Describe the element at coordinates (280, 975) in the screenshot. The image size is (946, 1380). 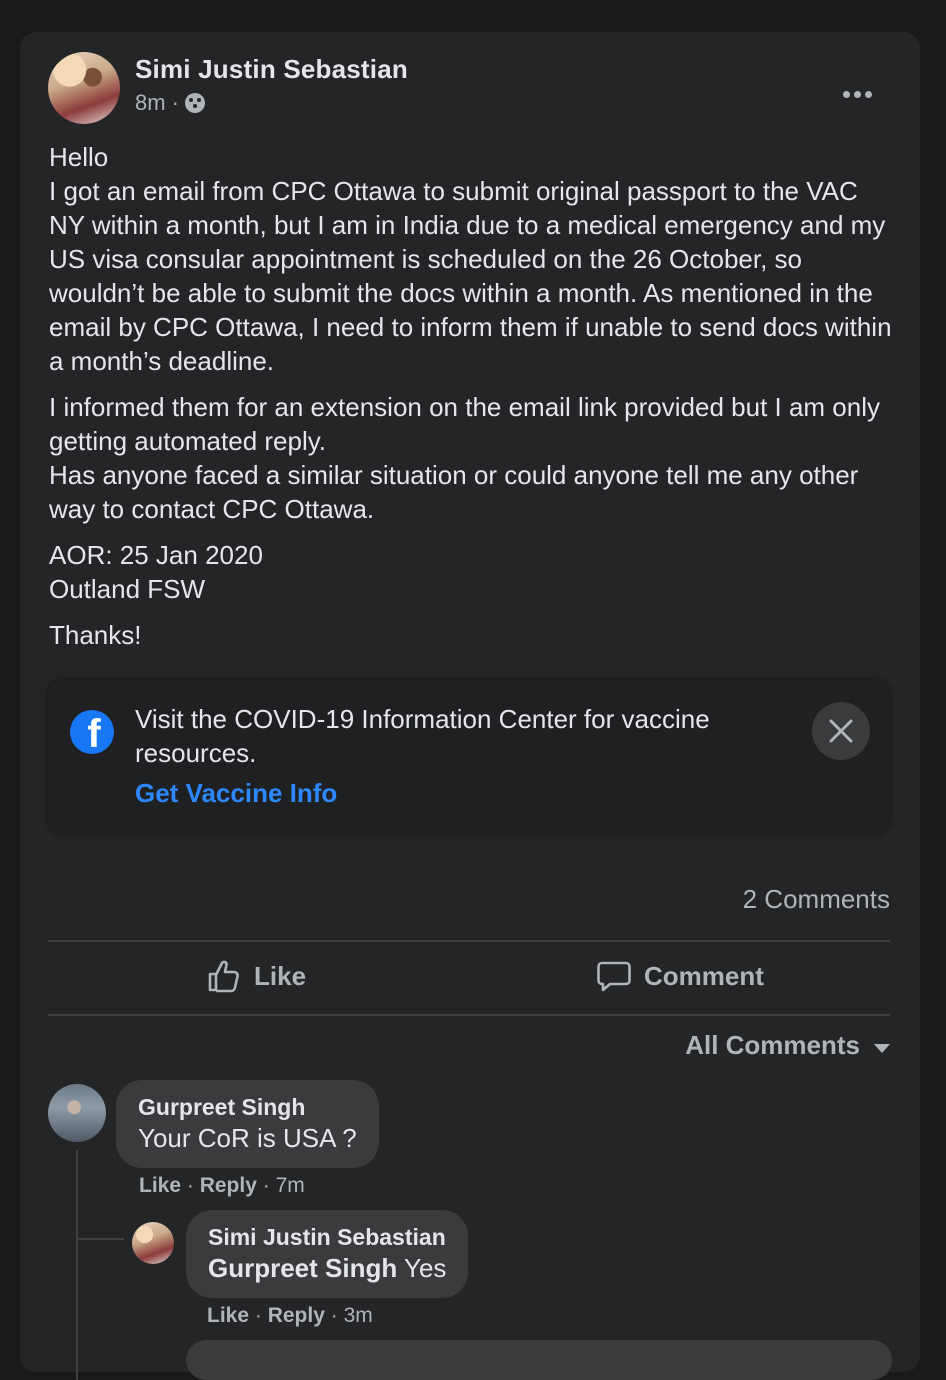
I see `like-label: Like` at that location.